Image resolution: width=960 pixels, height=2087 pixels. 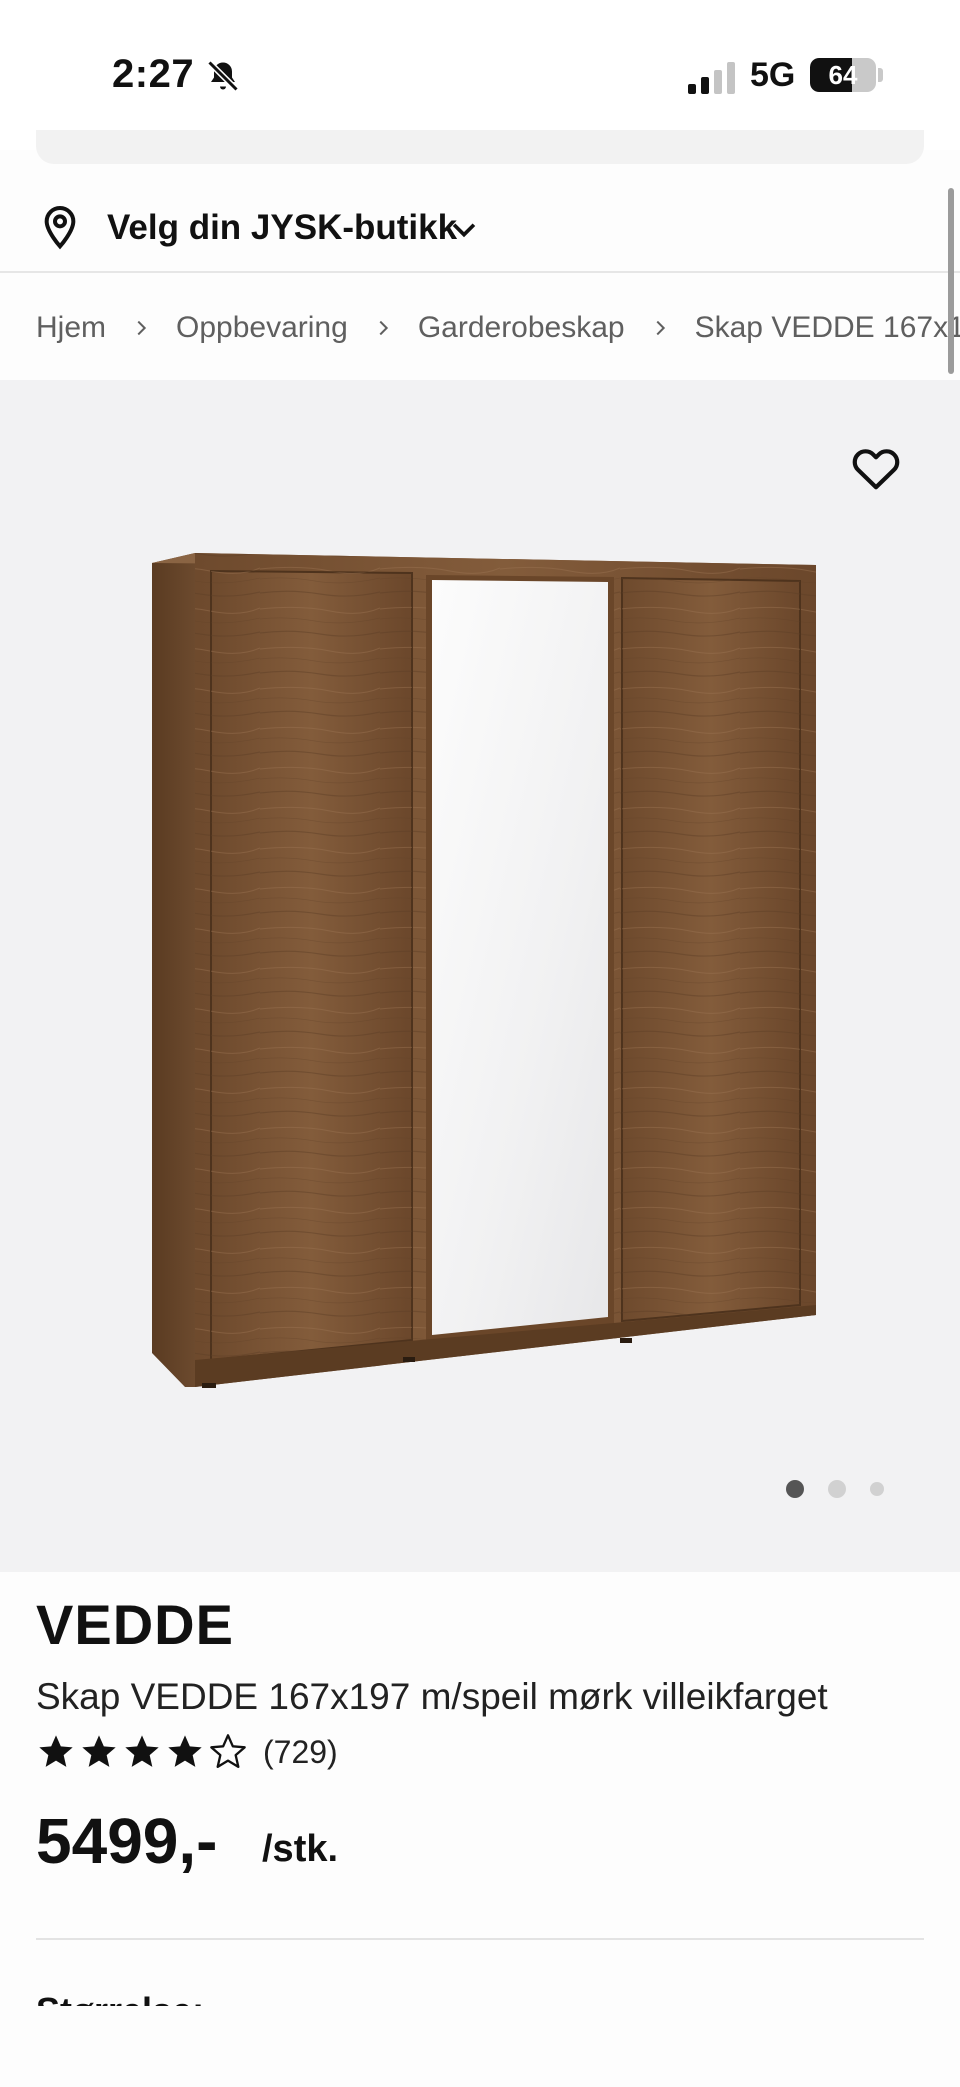 I want to click on location-pin-icon, so click(x=60, y=227).